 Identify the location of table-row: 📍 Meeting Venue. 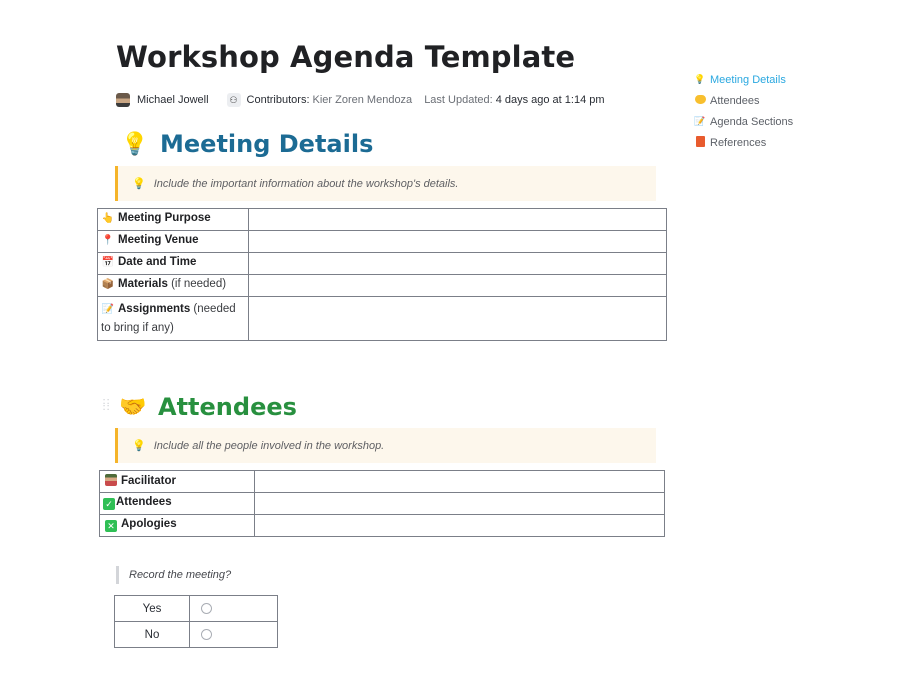
(382, 241).